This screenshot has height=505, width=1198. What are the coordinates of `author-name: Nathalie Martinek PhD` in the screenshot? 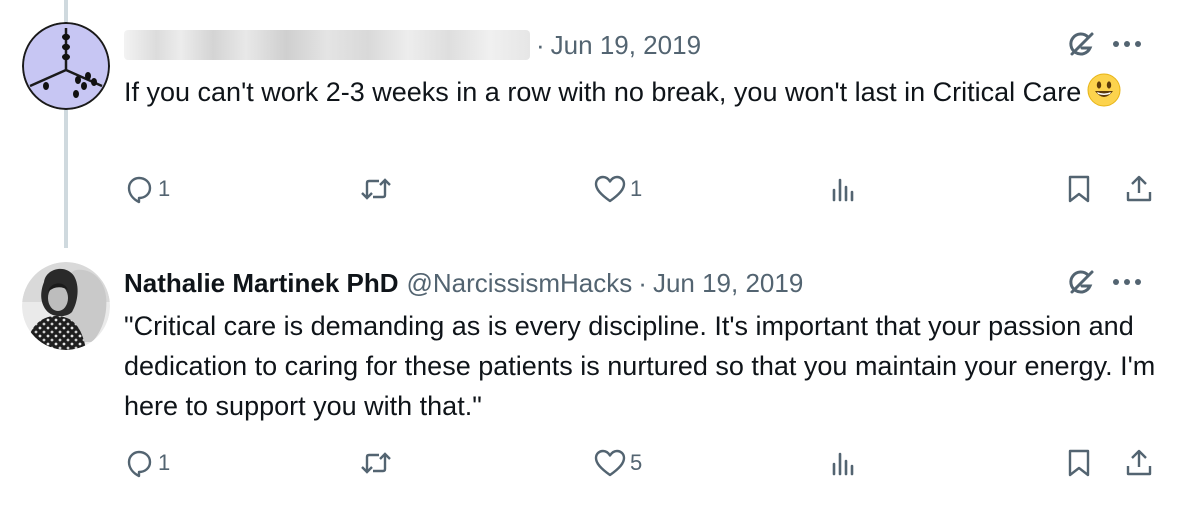 It's located at (261, 283).